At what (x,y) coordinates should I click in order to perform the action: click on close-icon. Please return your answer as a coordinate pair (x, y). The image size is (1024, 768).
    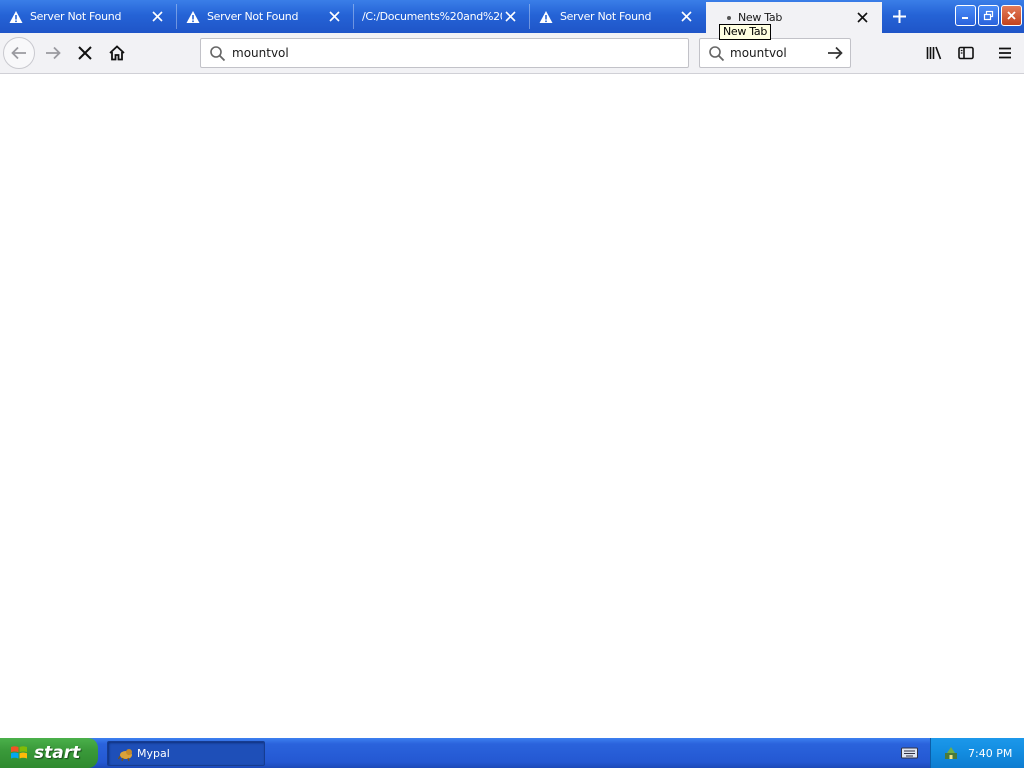
    Looking at the image, I should click on (1011, 15).